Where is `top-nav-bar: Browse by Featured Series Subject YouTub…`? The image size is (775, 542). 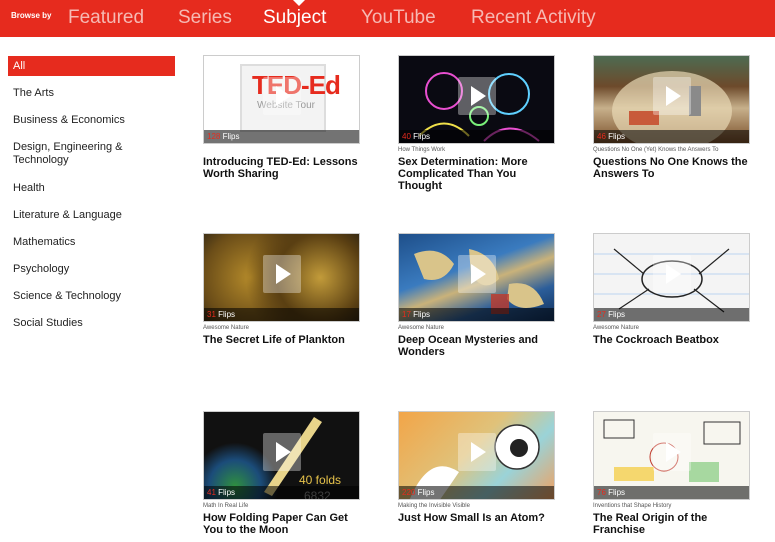
top-nav-bar: Browse by Featured Series Subject YouTub… is located at coordinates (387, 18).